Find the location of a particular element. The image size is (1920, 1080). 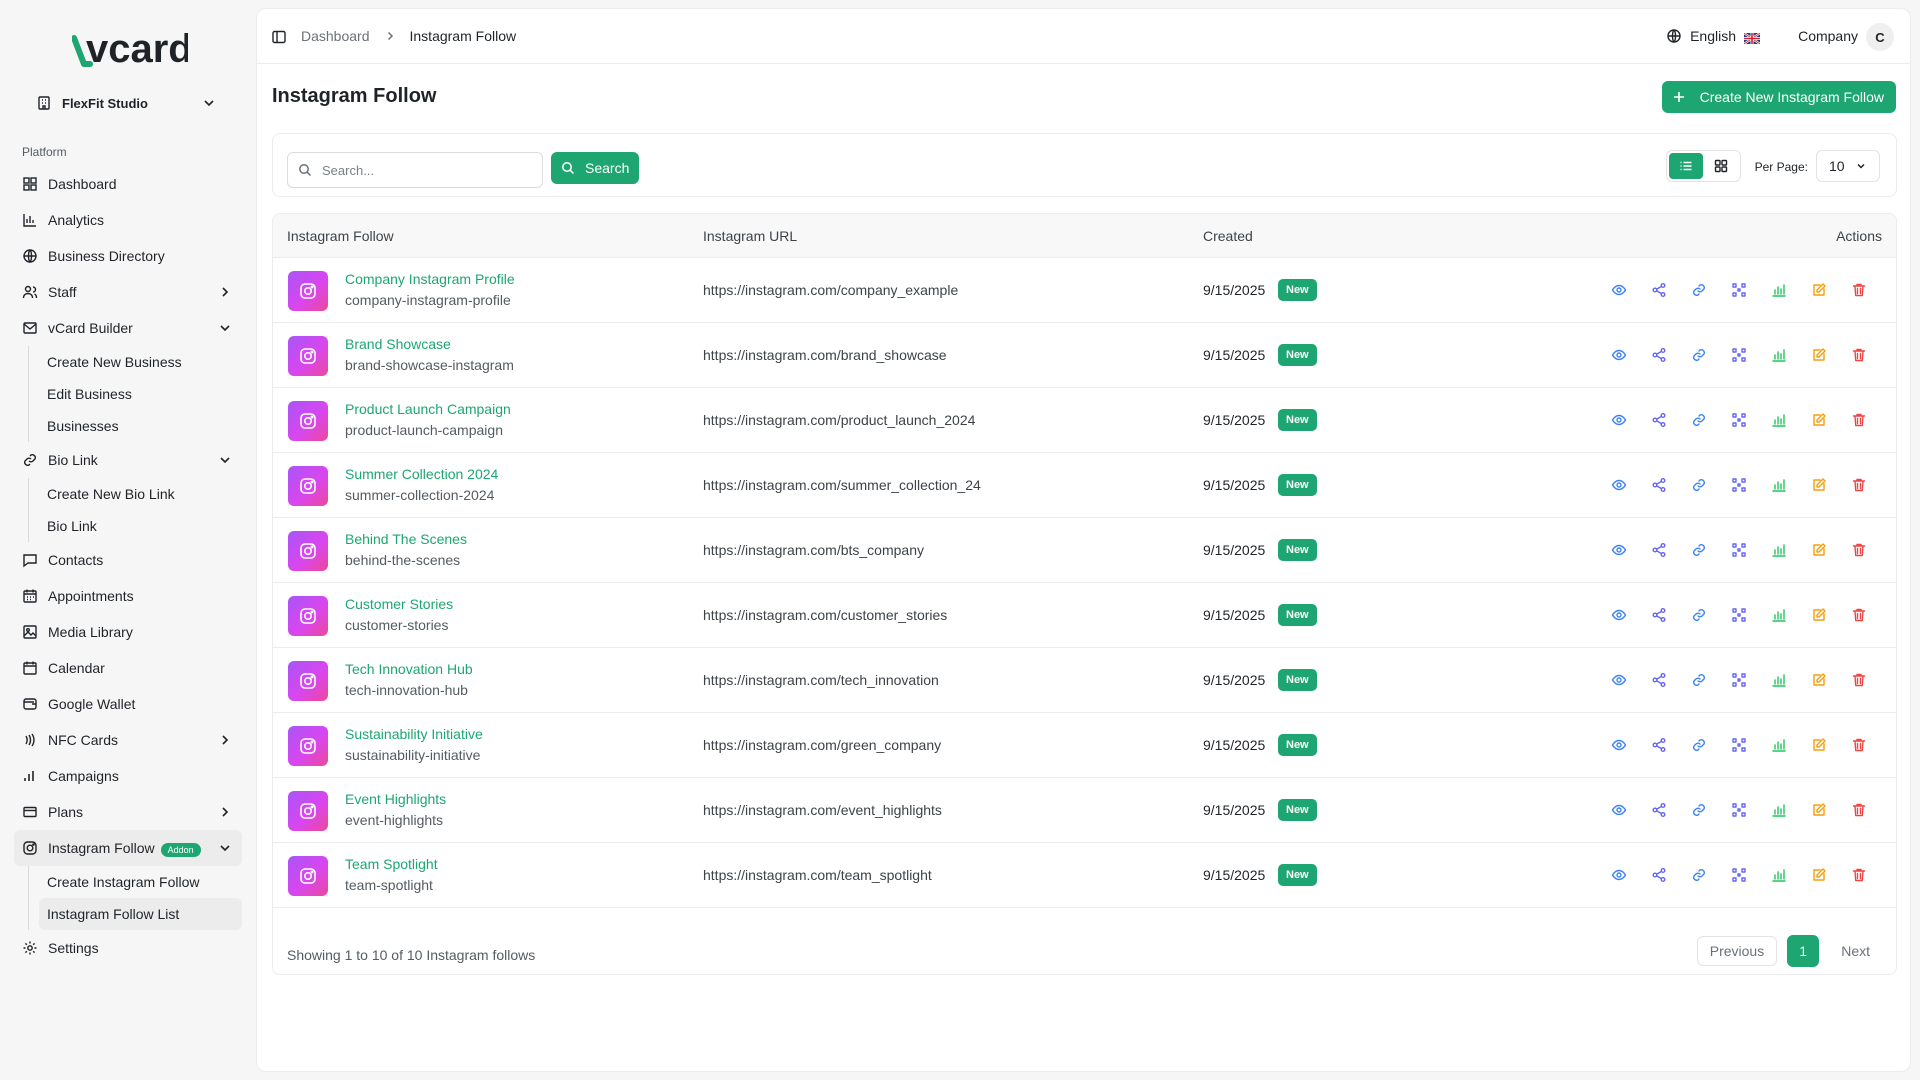

company-name: Company is located at coordinates (1828, 36).